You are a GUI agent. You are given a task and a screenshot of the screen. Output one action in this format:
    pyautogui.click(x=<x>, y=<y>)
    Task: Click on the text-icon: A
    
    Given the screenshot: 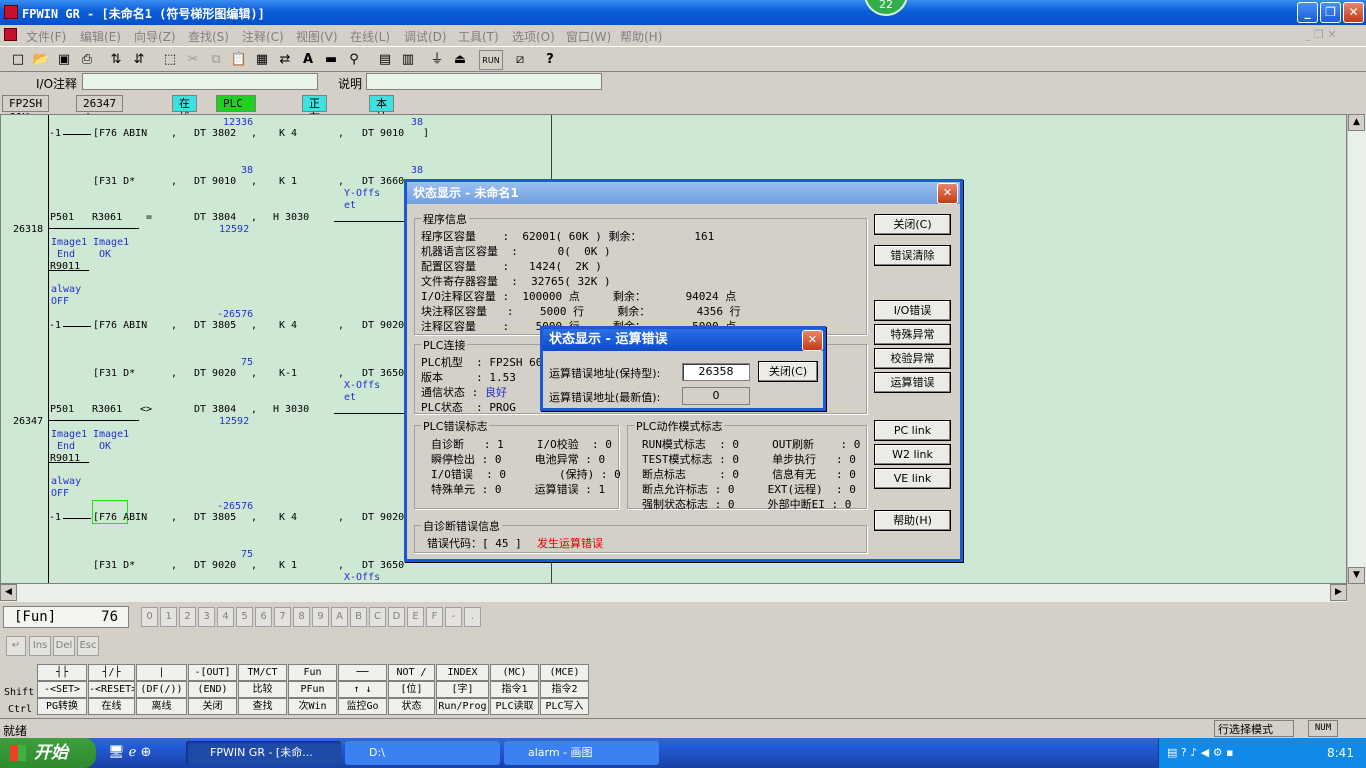 What is the action you would take?
    pyautogui.click(x=308, y=60)
    